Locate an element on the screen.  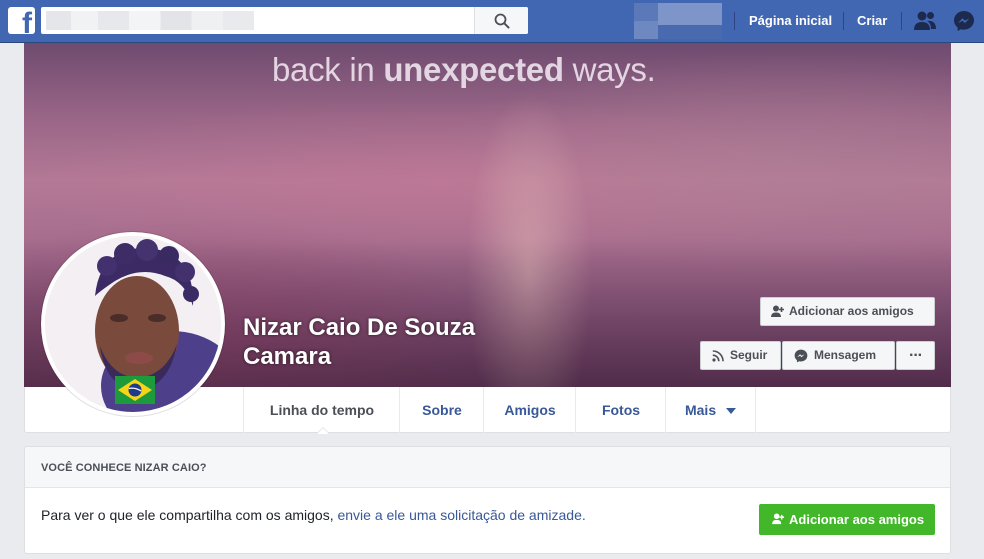
more-options-button: ··· is located at coordinates (915, 355).